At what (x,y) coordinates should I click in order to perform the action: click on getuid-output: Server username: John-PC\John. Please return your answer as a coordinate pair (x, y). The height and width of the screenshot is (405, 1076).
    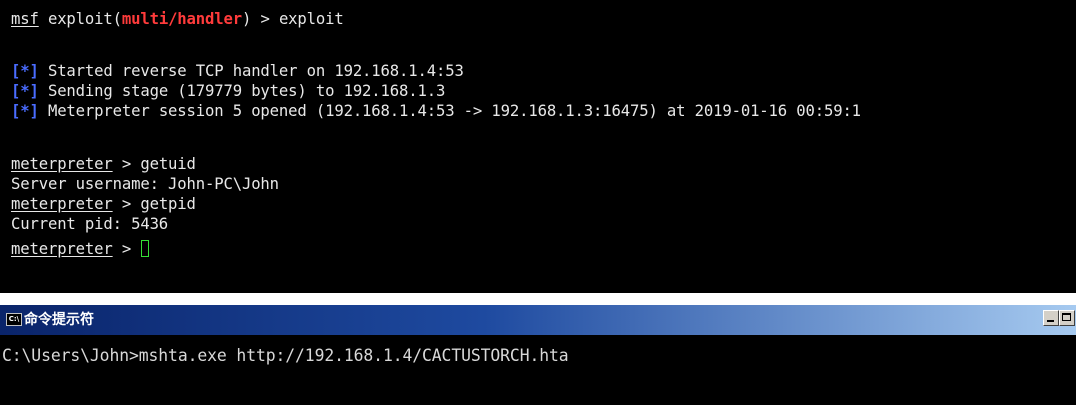
    Looking at the image, I should click on (145, 184).